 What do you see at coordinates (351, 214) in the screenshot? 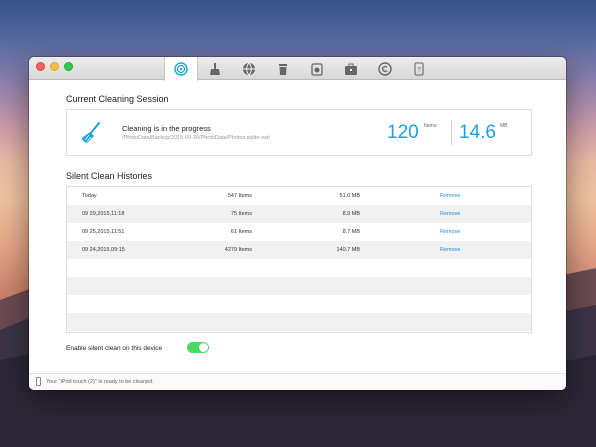
I see `history-size: 8.9 MB` at bounding box center [351, 214].